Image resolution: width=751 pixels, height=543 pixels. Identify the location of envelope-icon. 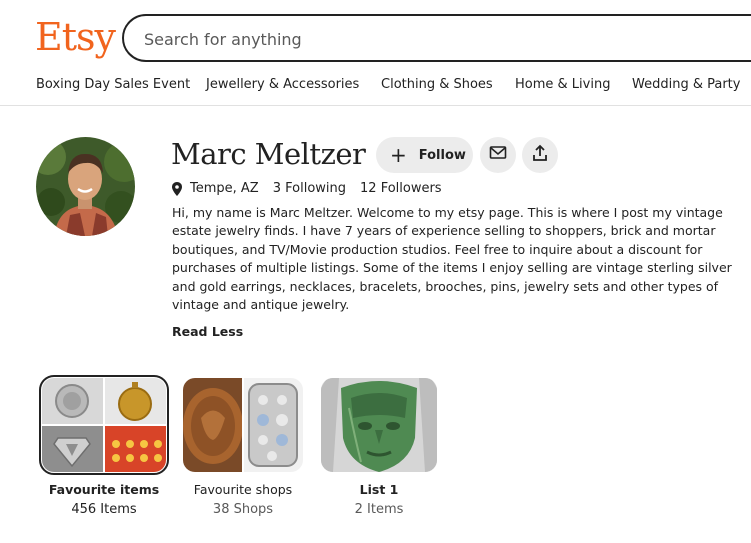
(498, 155).